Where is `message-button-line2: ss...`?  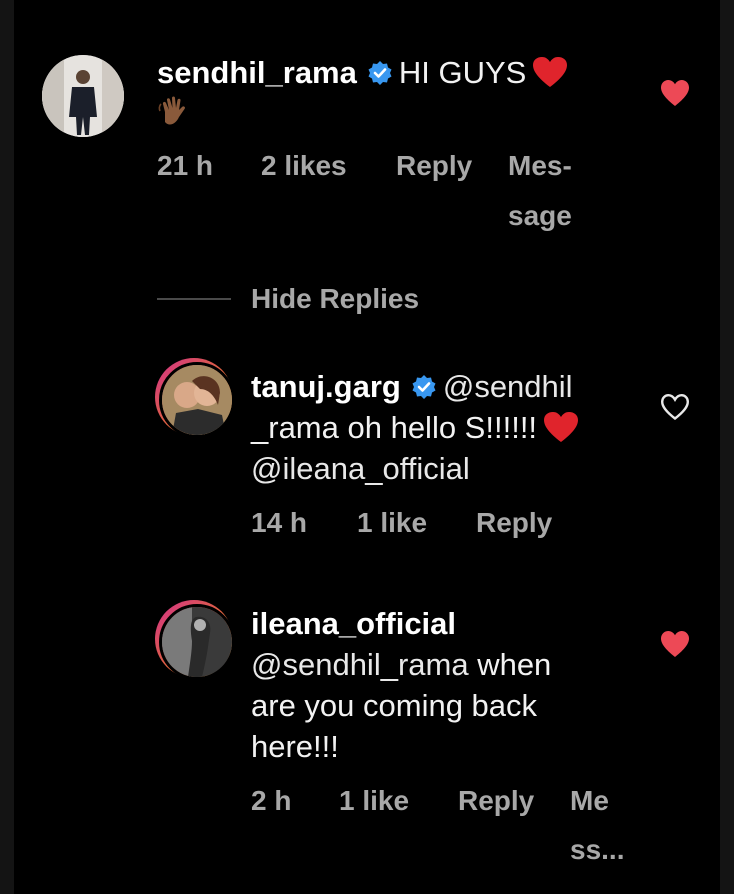 message-button-line2: ss... is located at coordinates (597, 850).